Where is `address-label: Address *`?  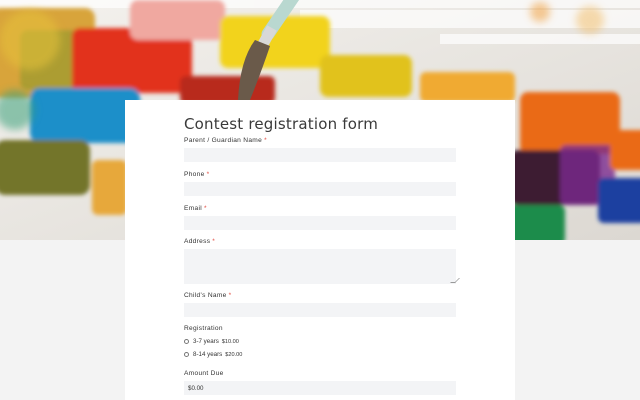 address-label: Address * is located at coordinates (200, 241).